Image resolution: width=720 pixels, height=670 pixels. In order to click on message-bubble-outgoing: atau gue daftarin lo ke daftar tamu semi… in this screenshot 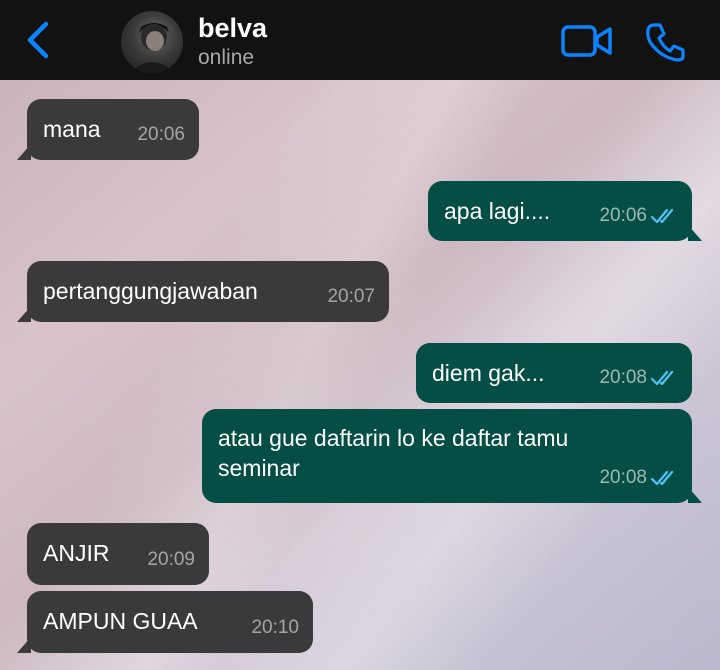, I will do `click(452, 456)`.